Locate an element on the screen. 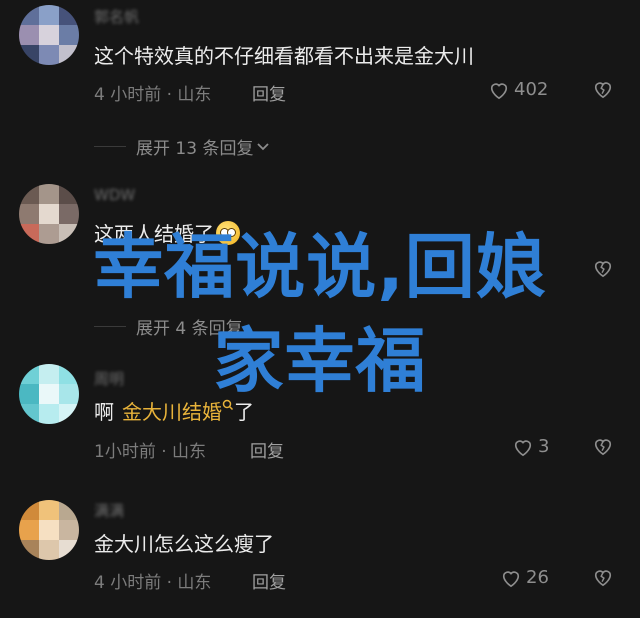  chevron-down-icon is located at coordinates (263, 146).